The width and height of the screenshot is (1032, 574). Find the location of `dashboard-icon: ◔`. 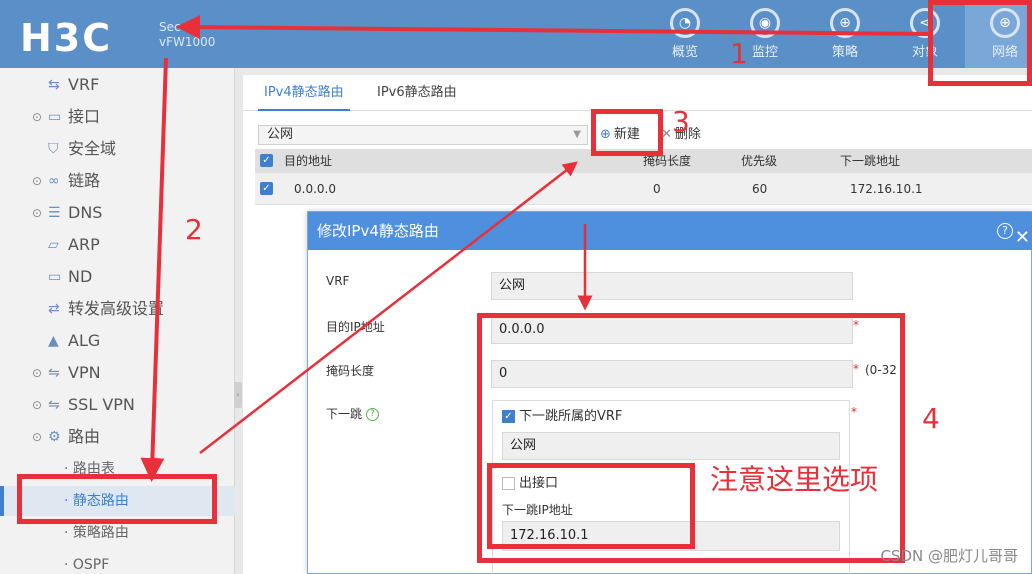

dashboard-icon: ◔ is located at coordinates (685, 23).